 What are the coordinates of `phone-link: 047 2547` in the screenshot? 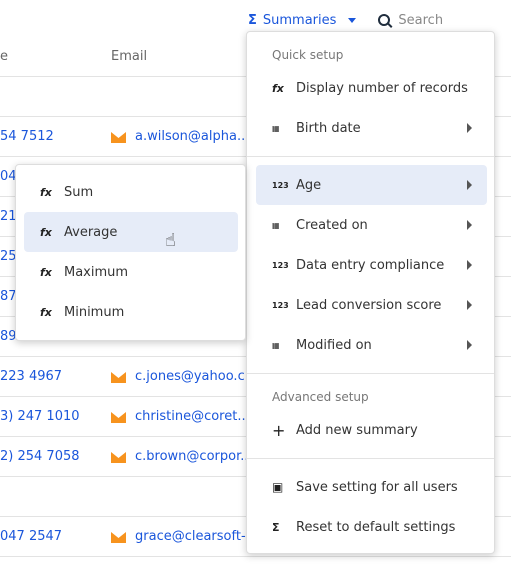 It's located at (31, 536).